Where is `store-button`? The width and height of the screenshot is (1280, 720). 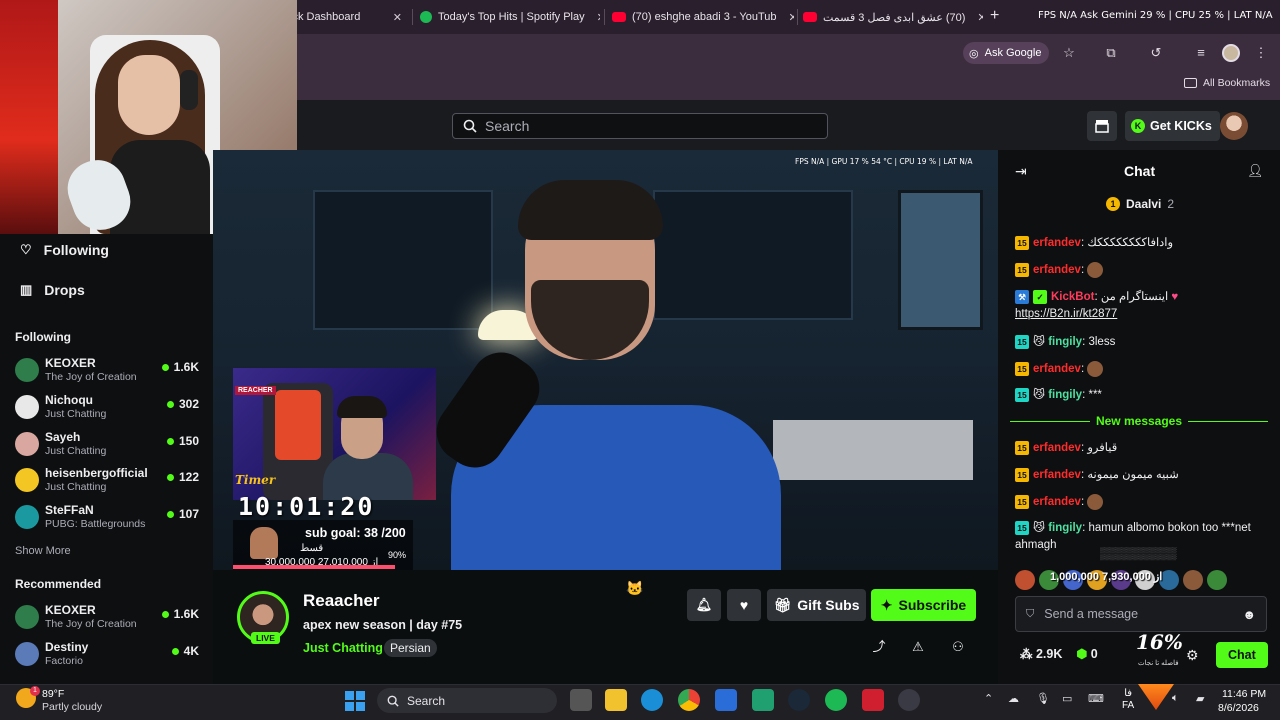
store-button is located at coordinates (1102, 126).